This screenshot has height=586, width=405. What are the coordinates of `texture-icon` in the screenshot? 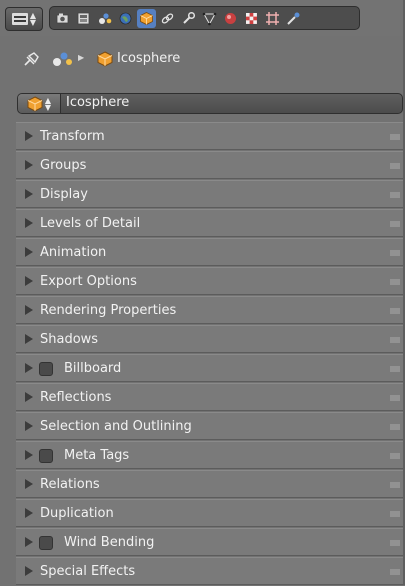 It's located at (251, 18).